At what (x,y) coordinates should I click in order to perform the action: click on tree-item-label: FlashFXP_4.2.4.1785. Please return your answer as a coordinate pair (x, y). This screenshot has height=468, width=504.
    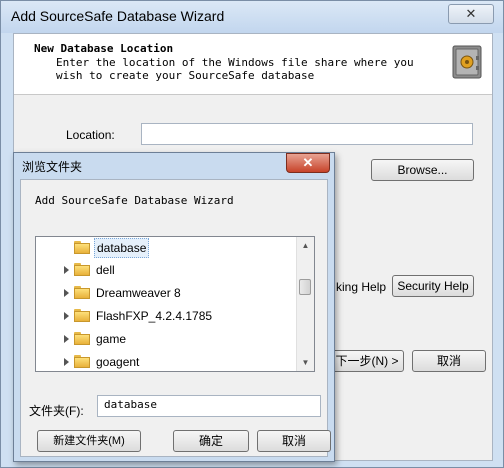
    Looking at the image, I should click on (154, 316).